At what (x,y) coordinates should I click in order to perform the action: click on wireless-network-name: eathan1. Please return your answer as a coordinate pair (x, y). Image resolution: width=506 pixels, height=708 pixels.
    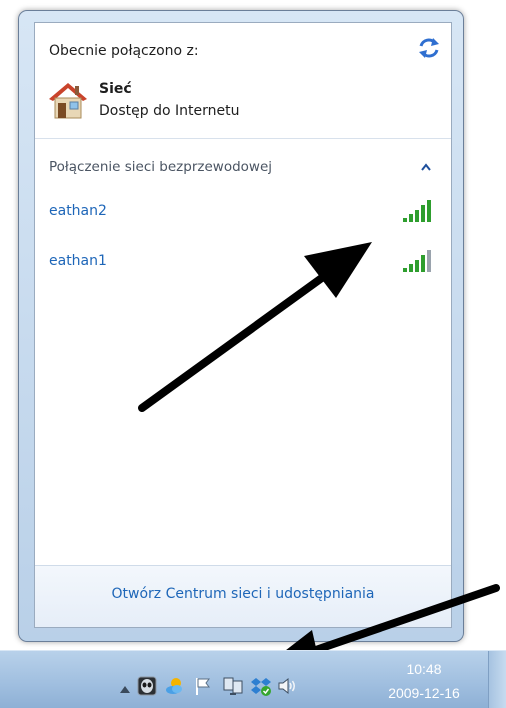
    Looking at the image, I should click on (78, 261).